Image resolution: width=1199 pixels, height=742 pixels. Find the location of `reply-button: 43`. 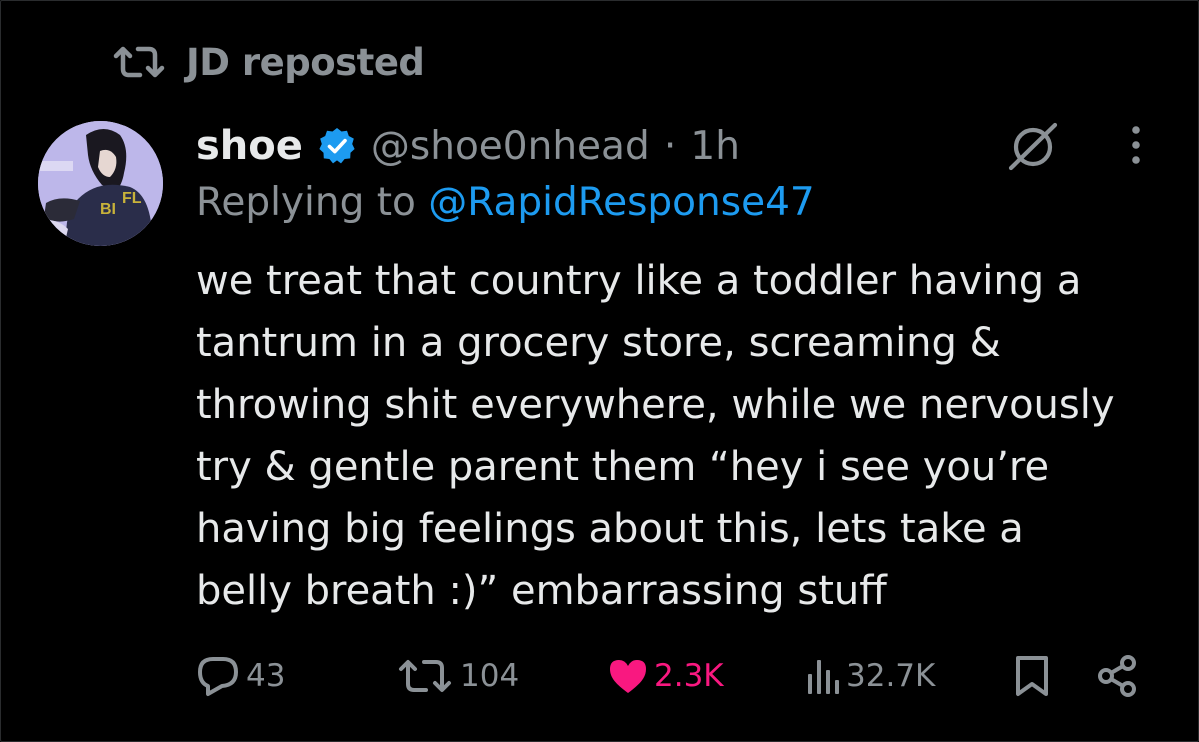

reply-button: 43 is located at coordinates (240, 676).